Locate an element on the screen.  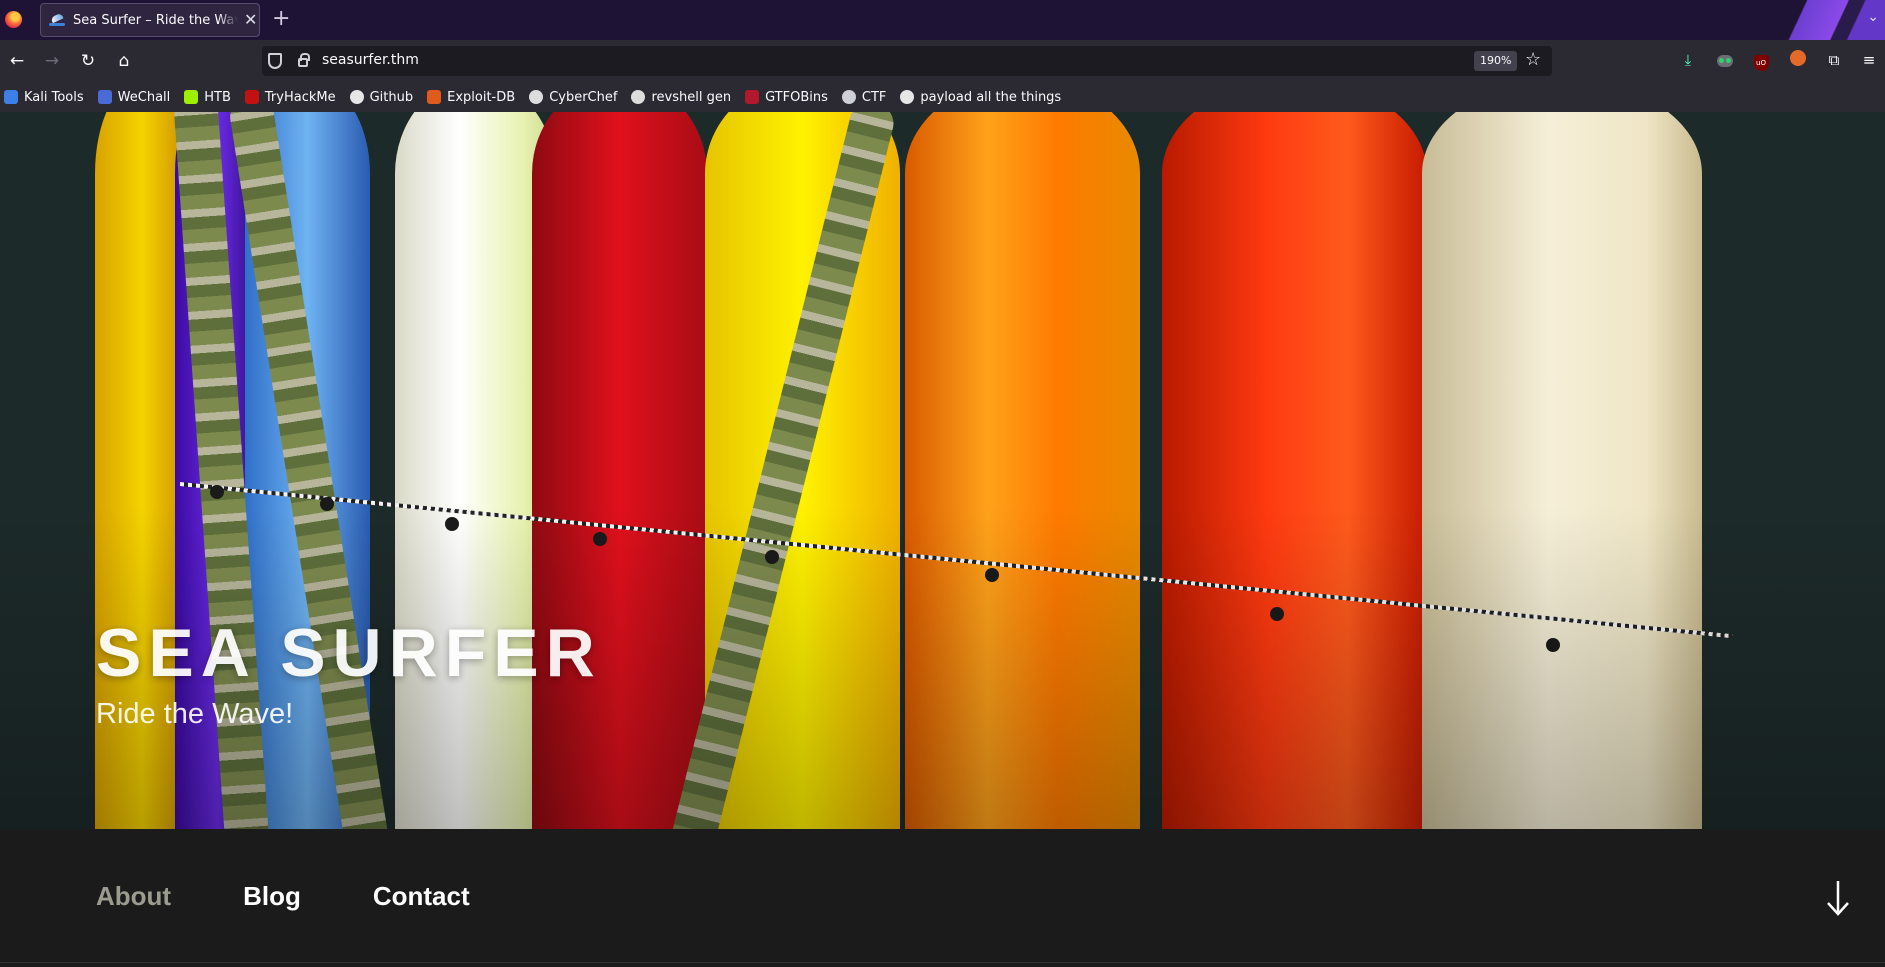
primary-menu: About Blog Contact is located at coordinates (319, 896).